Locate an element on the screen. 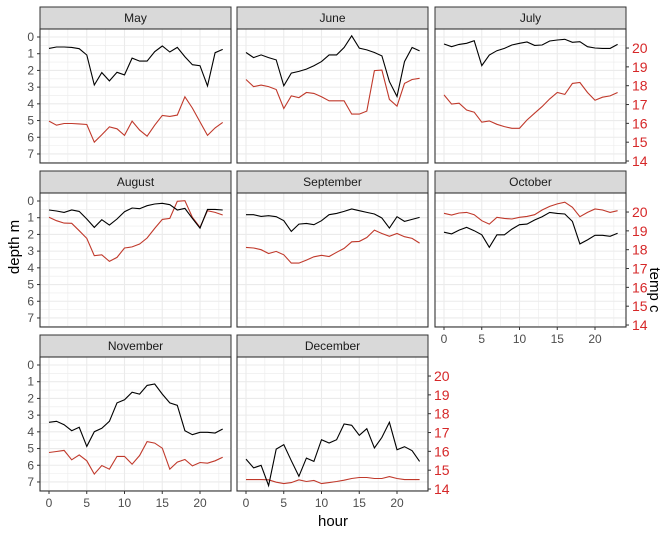  panel-november: November012345670 5 10 15 20 is located at coordinates (129, 422).